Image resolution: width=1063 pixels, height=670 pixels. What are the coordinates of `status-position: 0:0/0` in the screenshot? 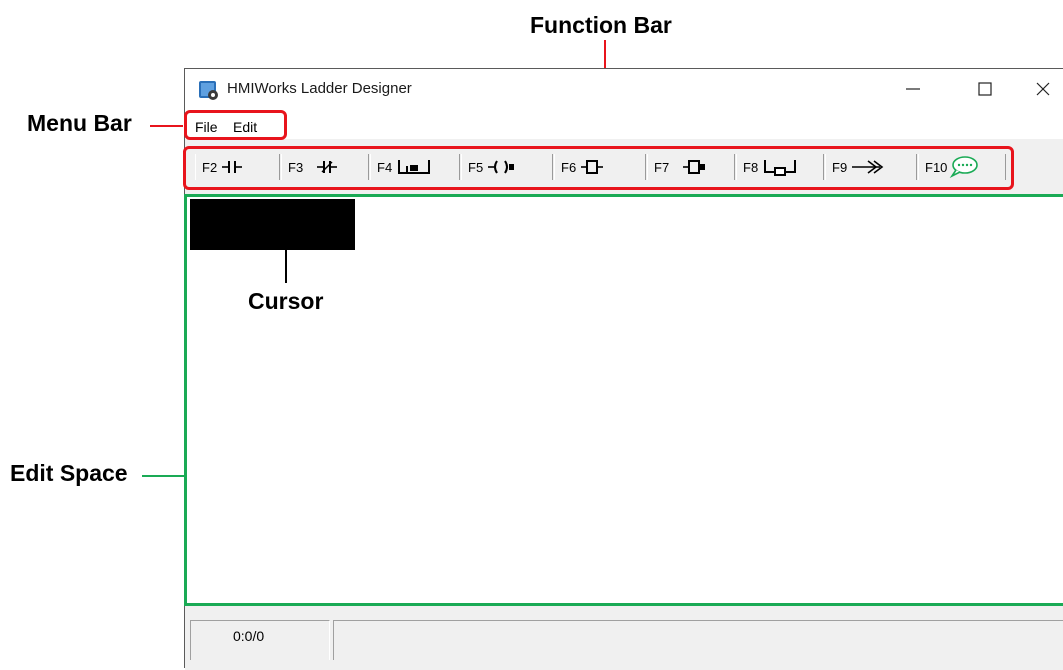 It's located at (249, 636).